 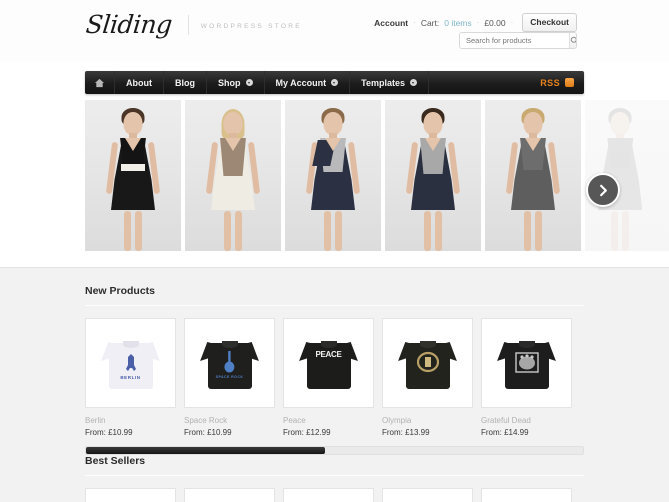 I want to click on slider-next-button, so click(x=603, y=190).